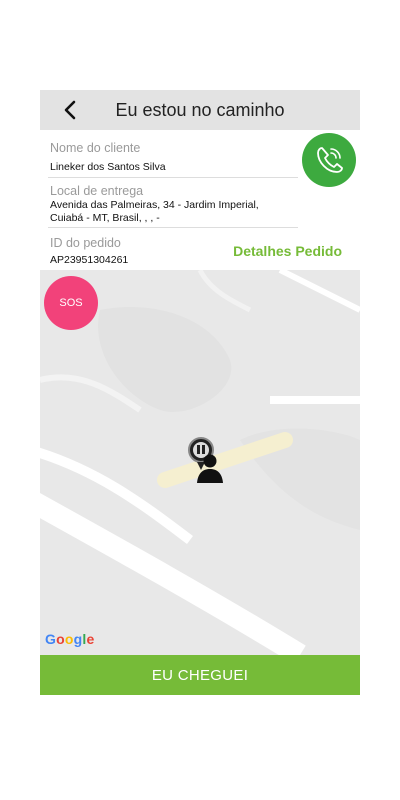  What do you see at coordinates (51, 639) in the screenshot?
I see `google-logo-letter: G` at bounding box center [51, 639].